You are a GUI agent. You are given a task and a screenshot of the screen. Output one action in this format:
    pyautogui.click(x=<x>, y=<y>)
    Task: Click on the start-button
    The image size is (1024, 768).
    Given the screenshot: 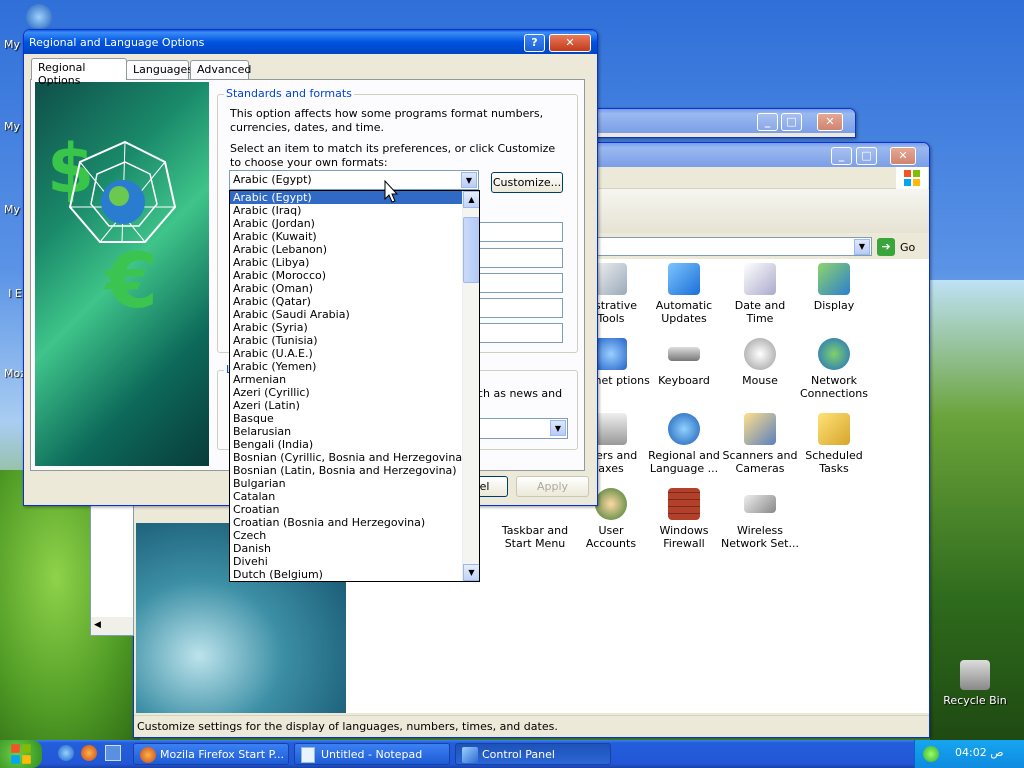 What is the action you would take?
    pyautogui.click(x=21, y=754)
    